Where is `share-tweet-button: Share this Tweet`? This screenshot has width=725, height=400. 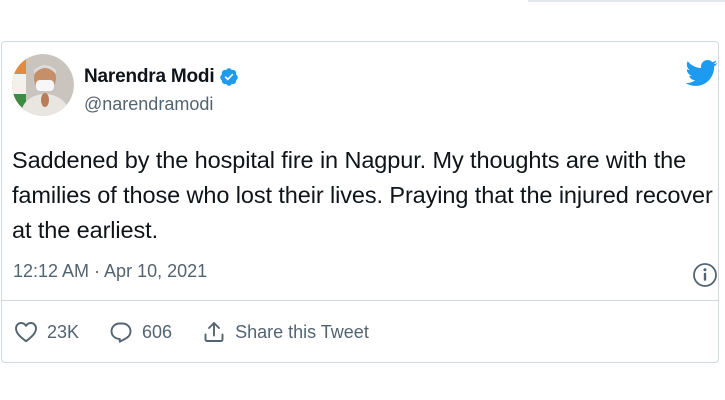
share-tweet-button: Share this Tweet is located at coordinates (285, 332).